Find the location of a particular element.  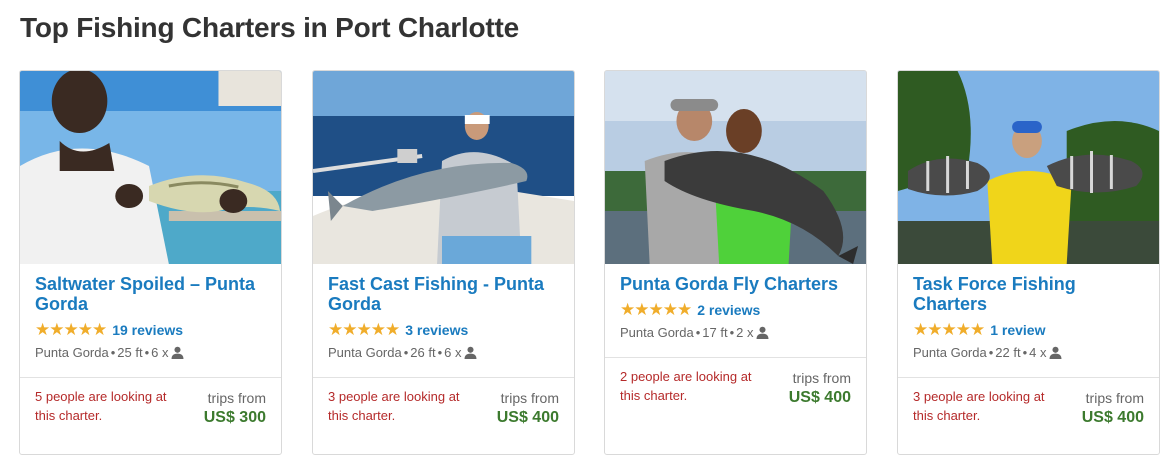

charter-specs: Punta Gorda • 26 ft • 6 x is located at coordinates (443, 352).